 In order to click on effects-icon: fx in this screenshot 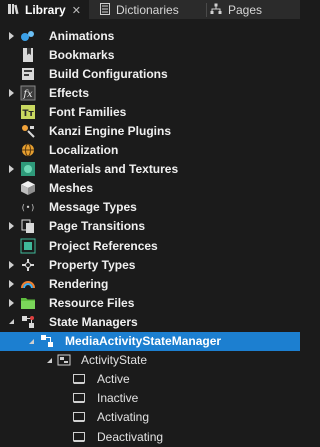, I will do `click(28, 93)`.